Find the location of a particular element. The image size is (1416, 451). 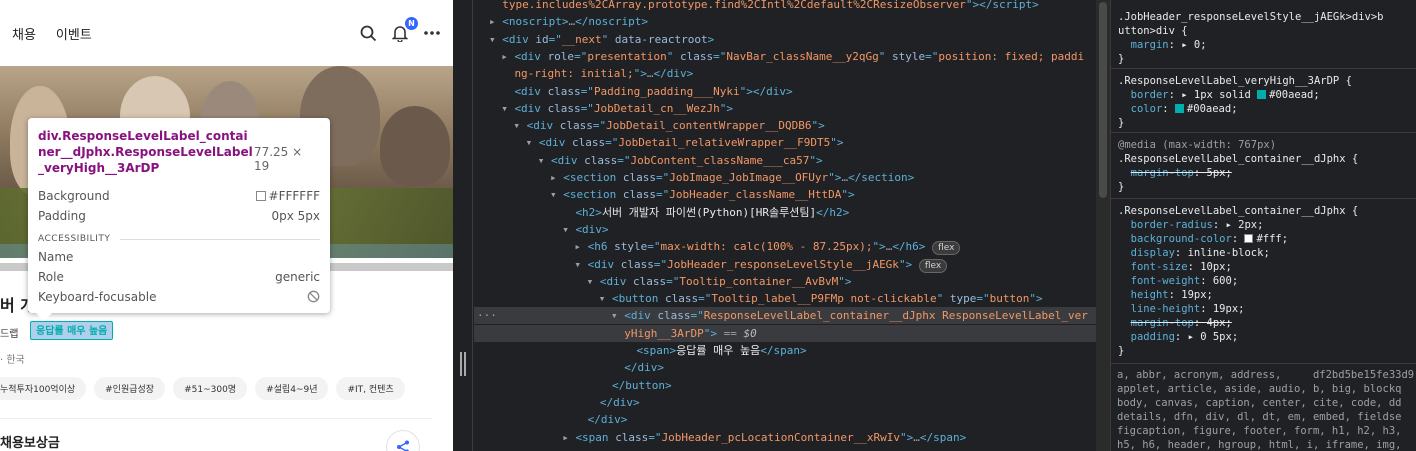

dom-node-line: ▸ <noscript>…</noscript> is located at coordinates (568, 21).